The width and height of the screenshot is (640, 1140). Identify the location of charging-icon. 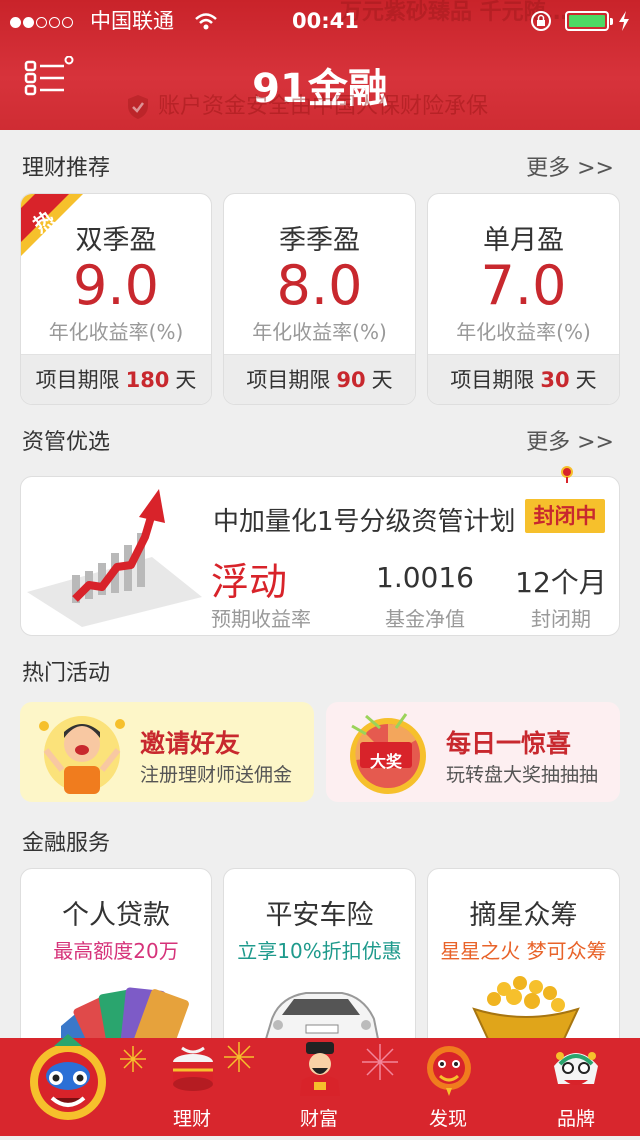
(624, 21).